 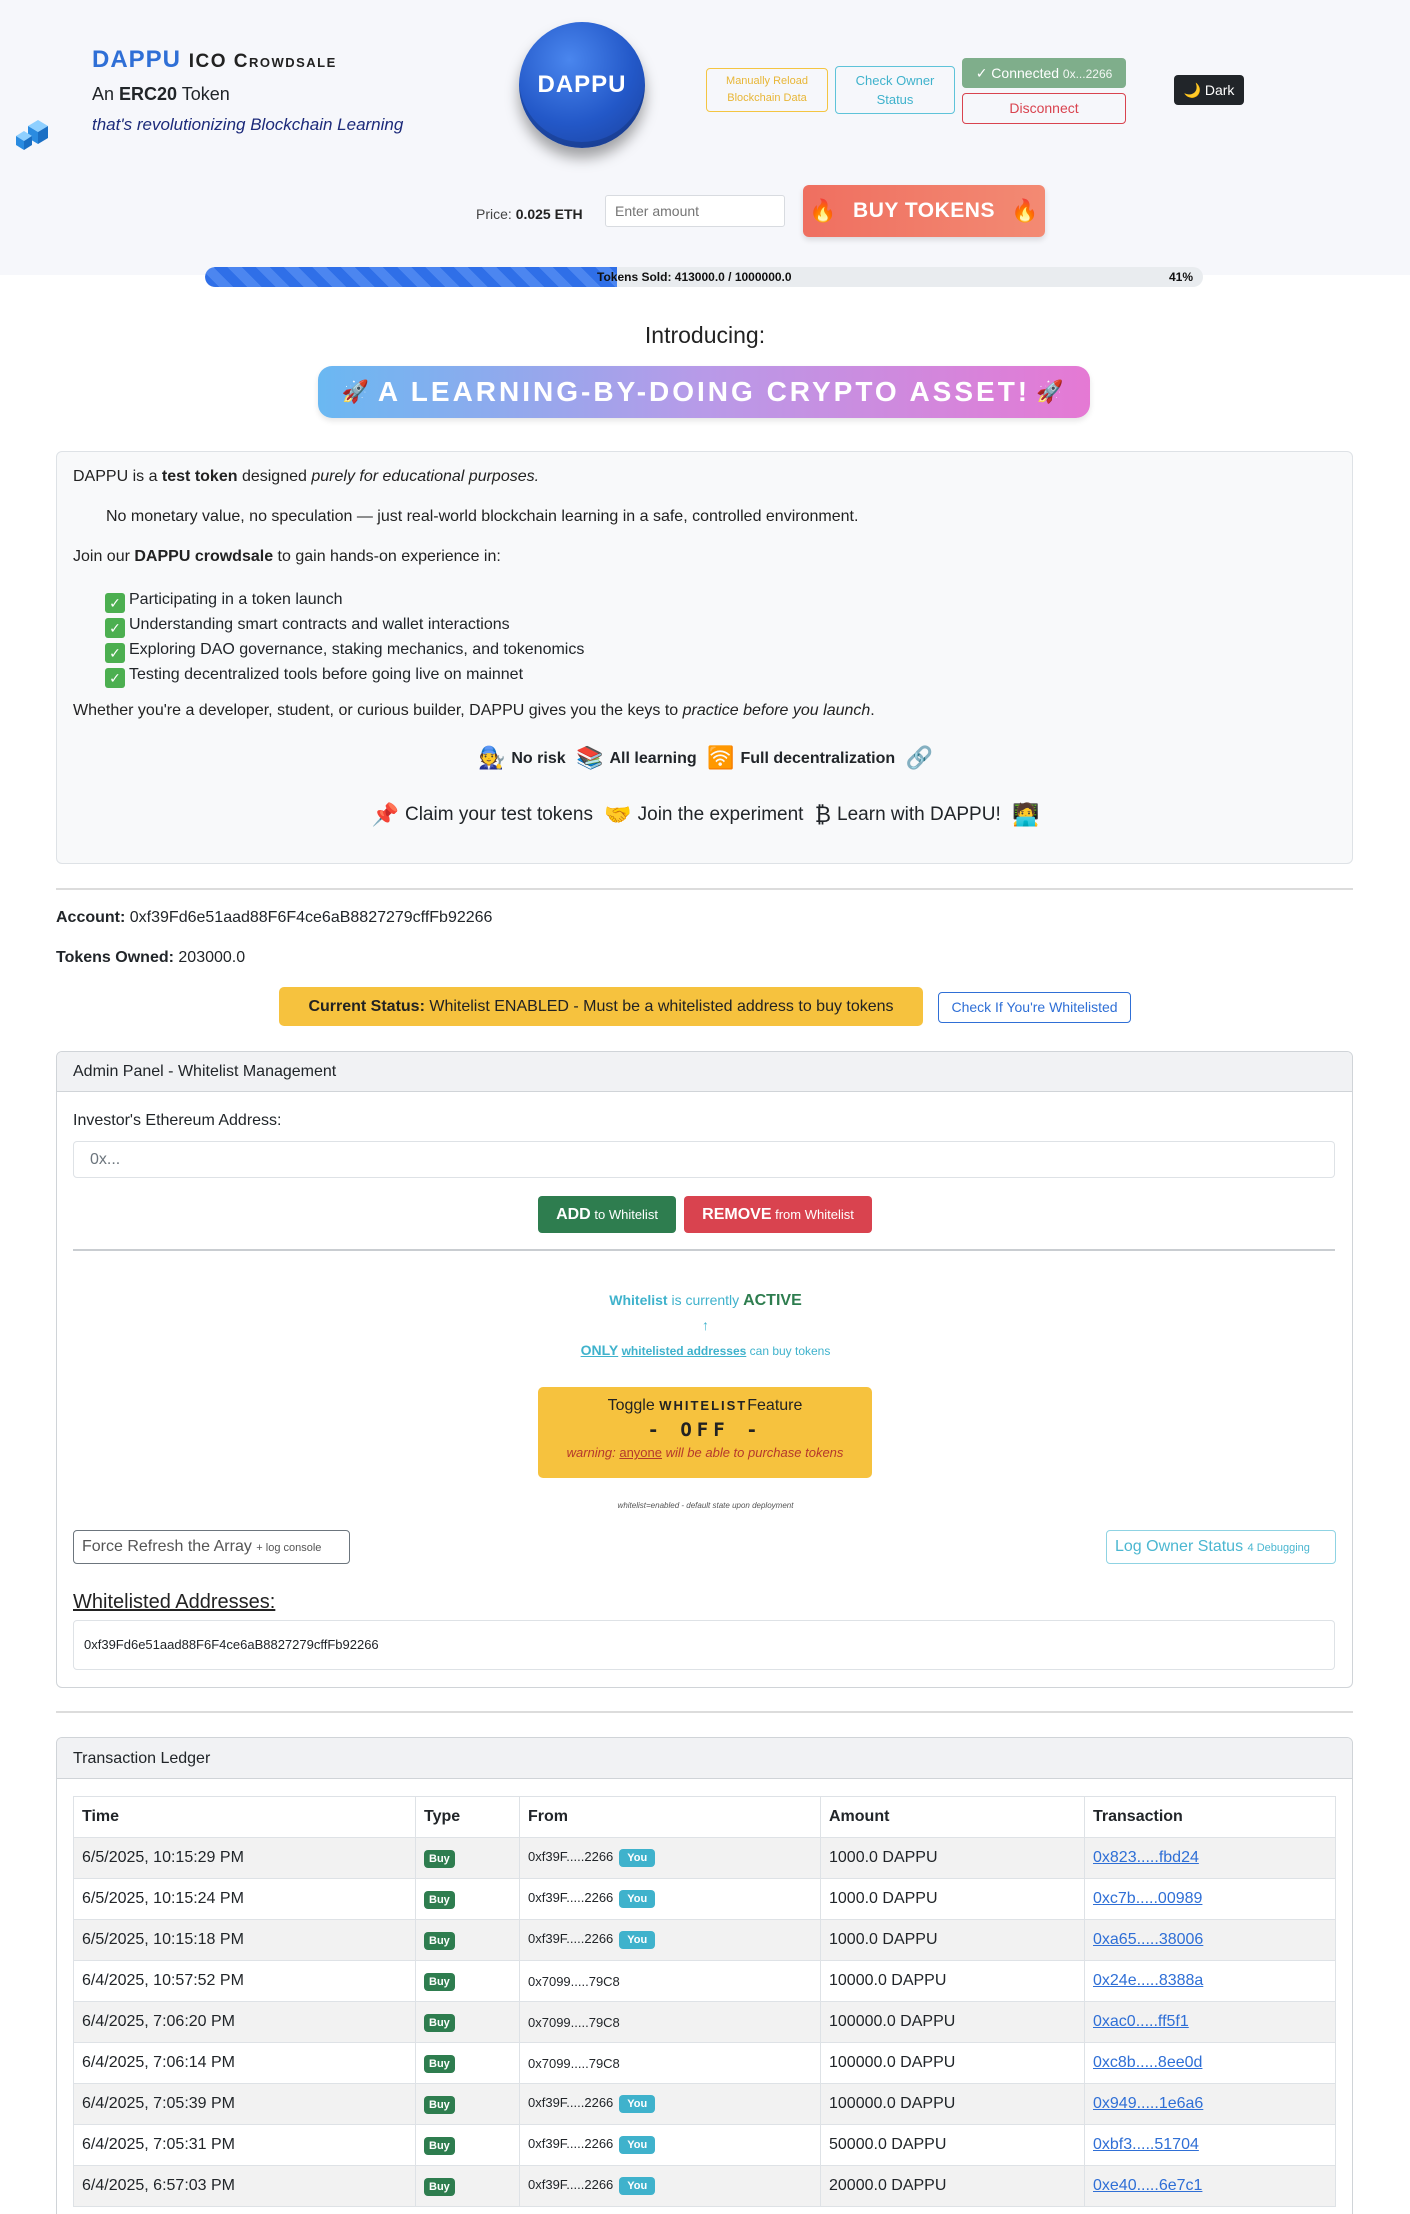 I want to click on feature-no-risk: No risk, so click(x=538, y=758).